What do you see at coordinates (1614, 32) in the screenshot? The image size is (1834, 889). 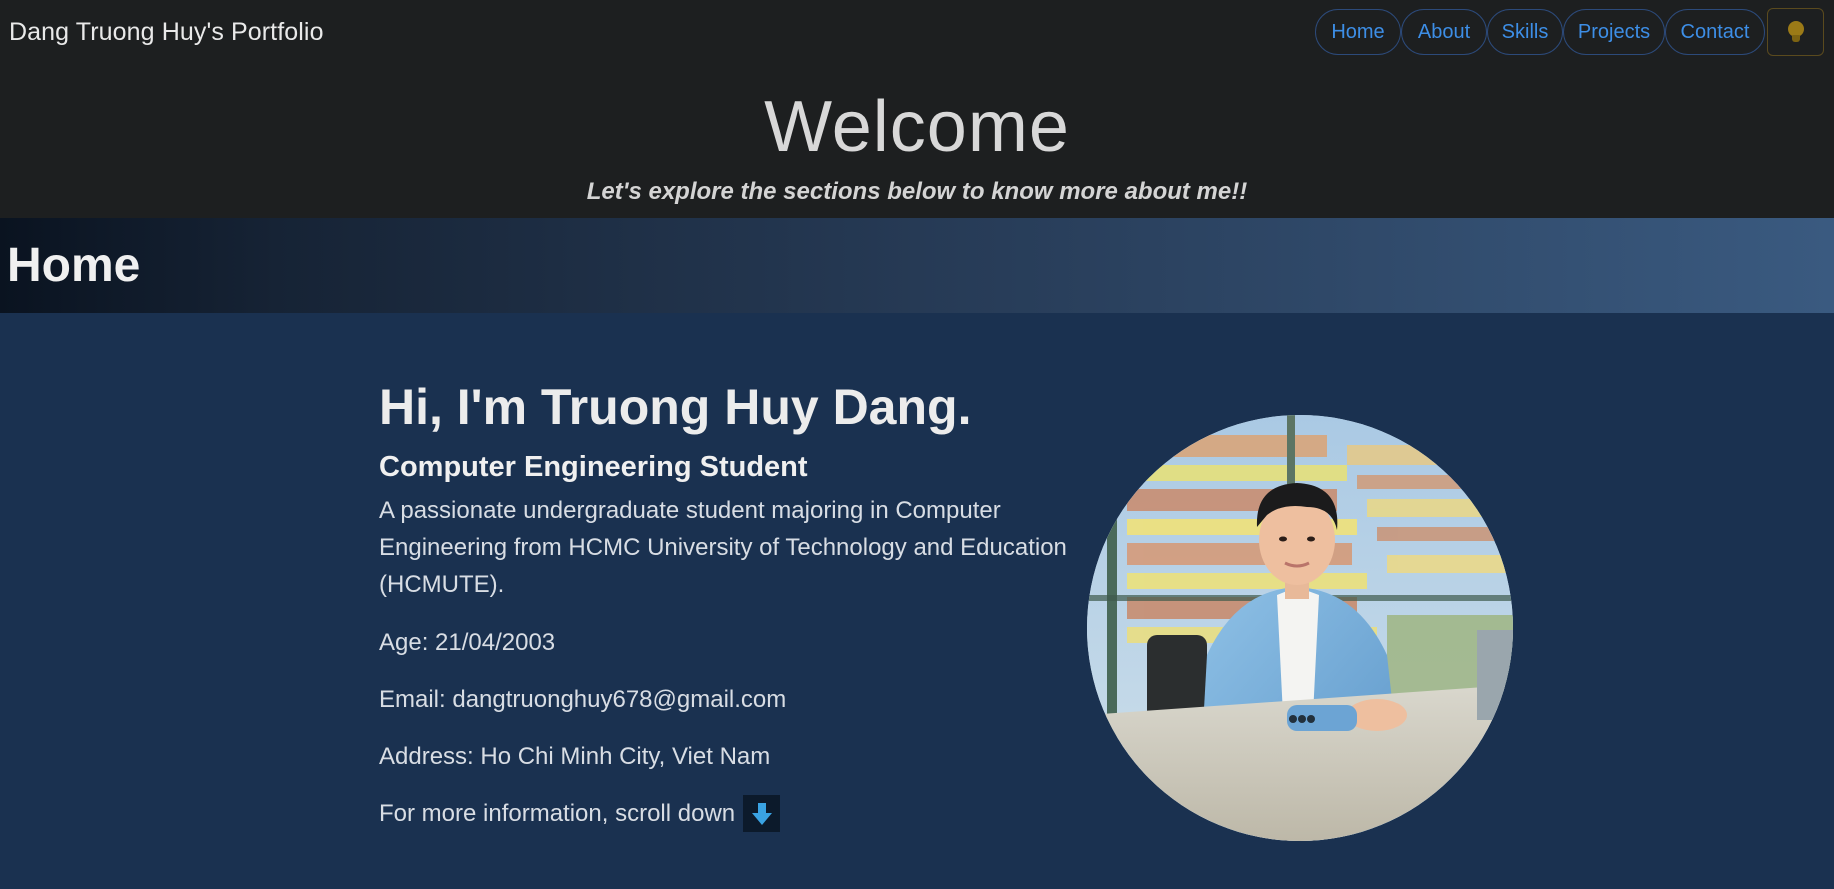 I see `nav-projects-button: Projects` at bounding box center [1614, 32].